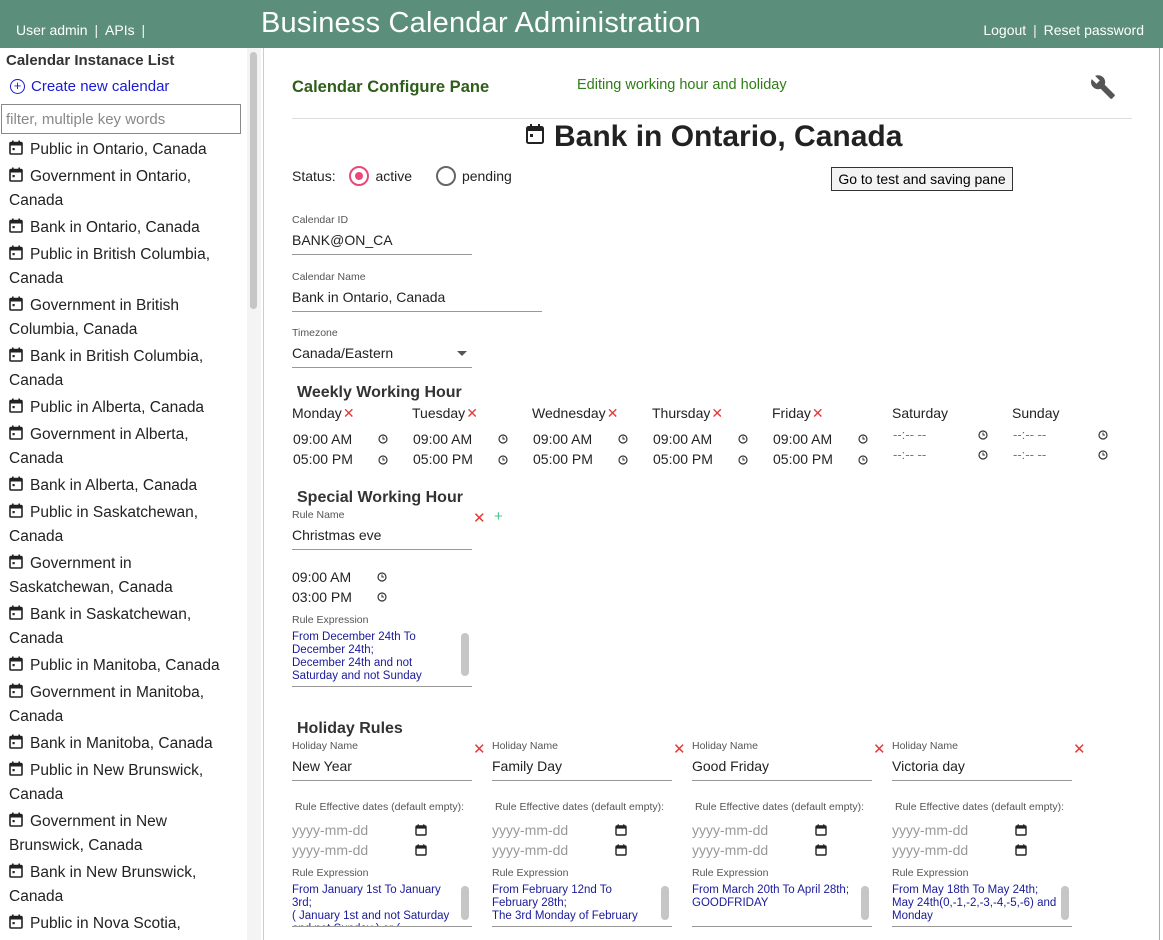 The height and width of the screenshot is (940, 1163). What do you see at coordinates (582, 760) in the screenshot?
I see `holiday-name-field: Holiday Name Family Day` at bounding box center [582, 760].